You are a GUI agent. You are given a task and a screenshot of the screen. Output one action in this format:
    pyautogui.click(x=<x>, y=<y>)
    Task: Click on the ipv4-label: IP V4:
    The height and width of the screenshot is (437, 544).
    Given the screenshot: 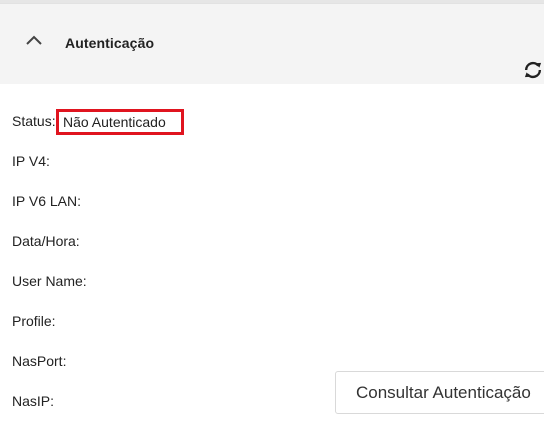 What is the action you would take?
    pyautogui.click(x=31, y=161)
    